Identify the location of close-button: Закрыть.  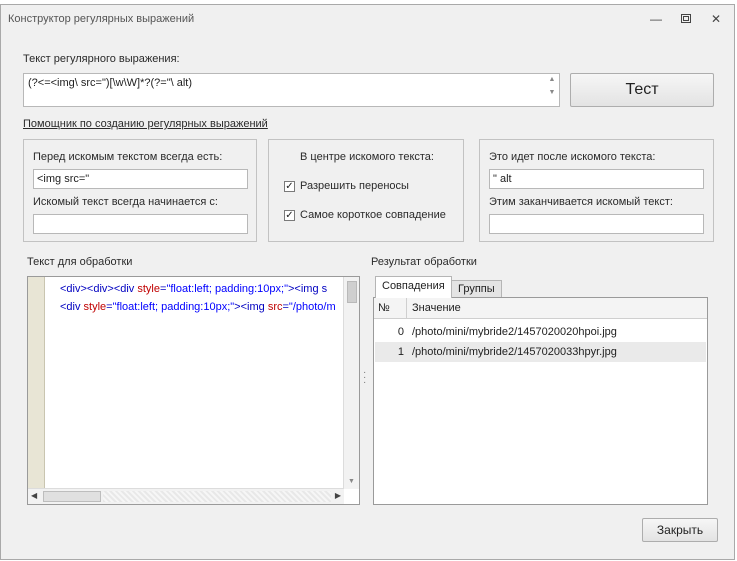
(680, 530).